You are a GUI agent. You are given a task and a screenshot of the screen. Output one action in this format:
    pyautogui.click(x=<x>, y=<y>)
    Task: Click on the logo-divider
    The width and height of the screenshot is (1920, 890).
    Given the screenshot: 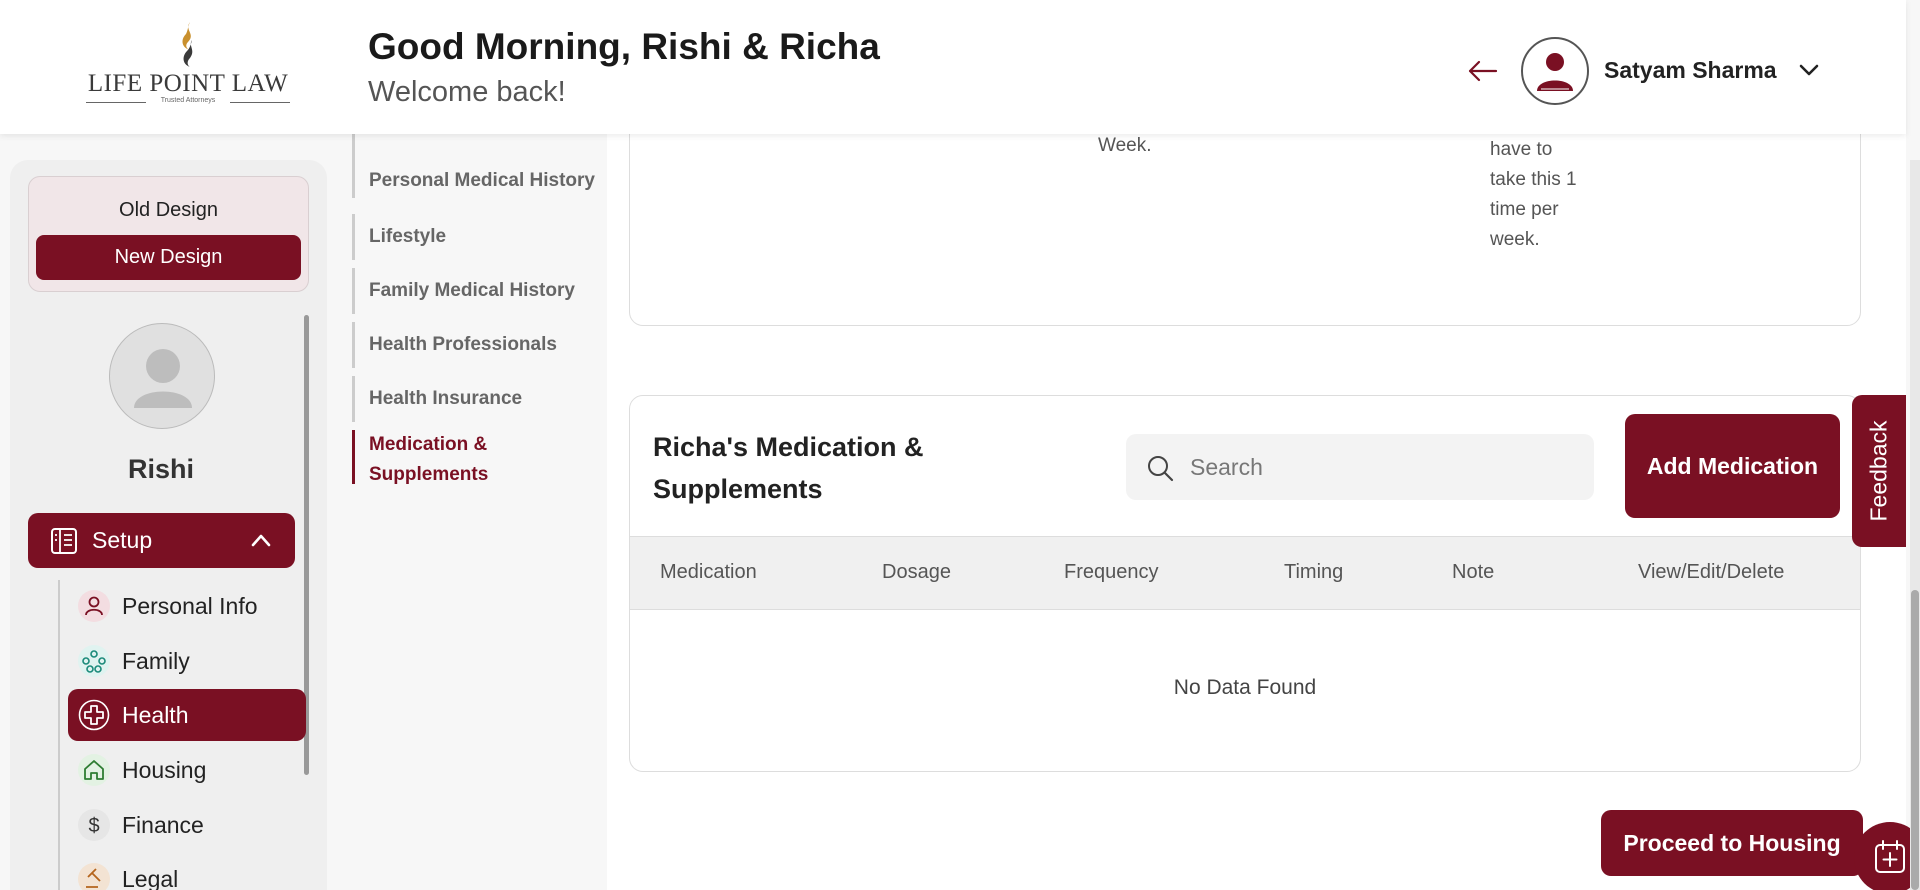 What is the action you would take?
    pyautogui.click(x=260, y=102)
    